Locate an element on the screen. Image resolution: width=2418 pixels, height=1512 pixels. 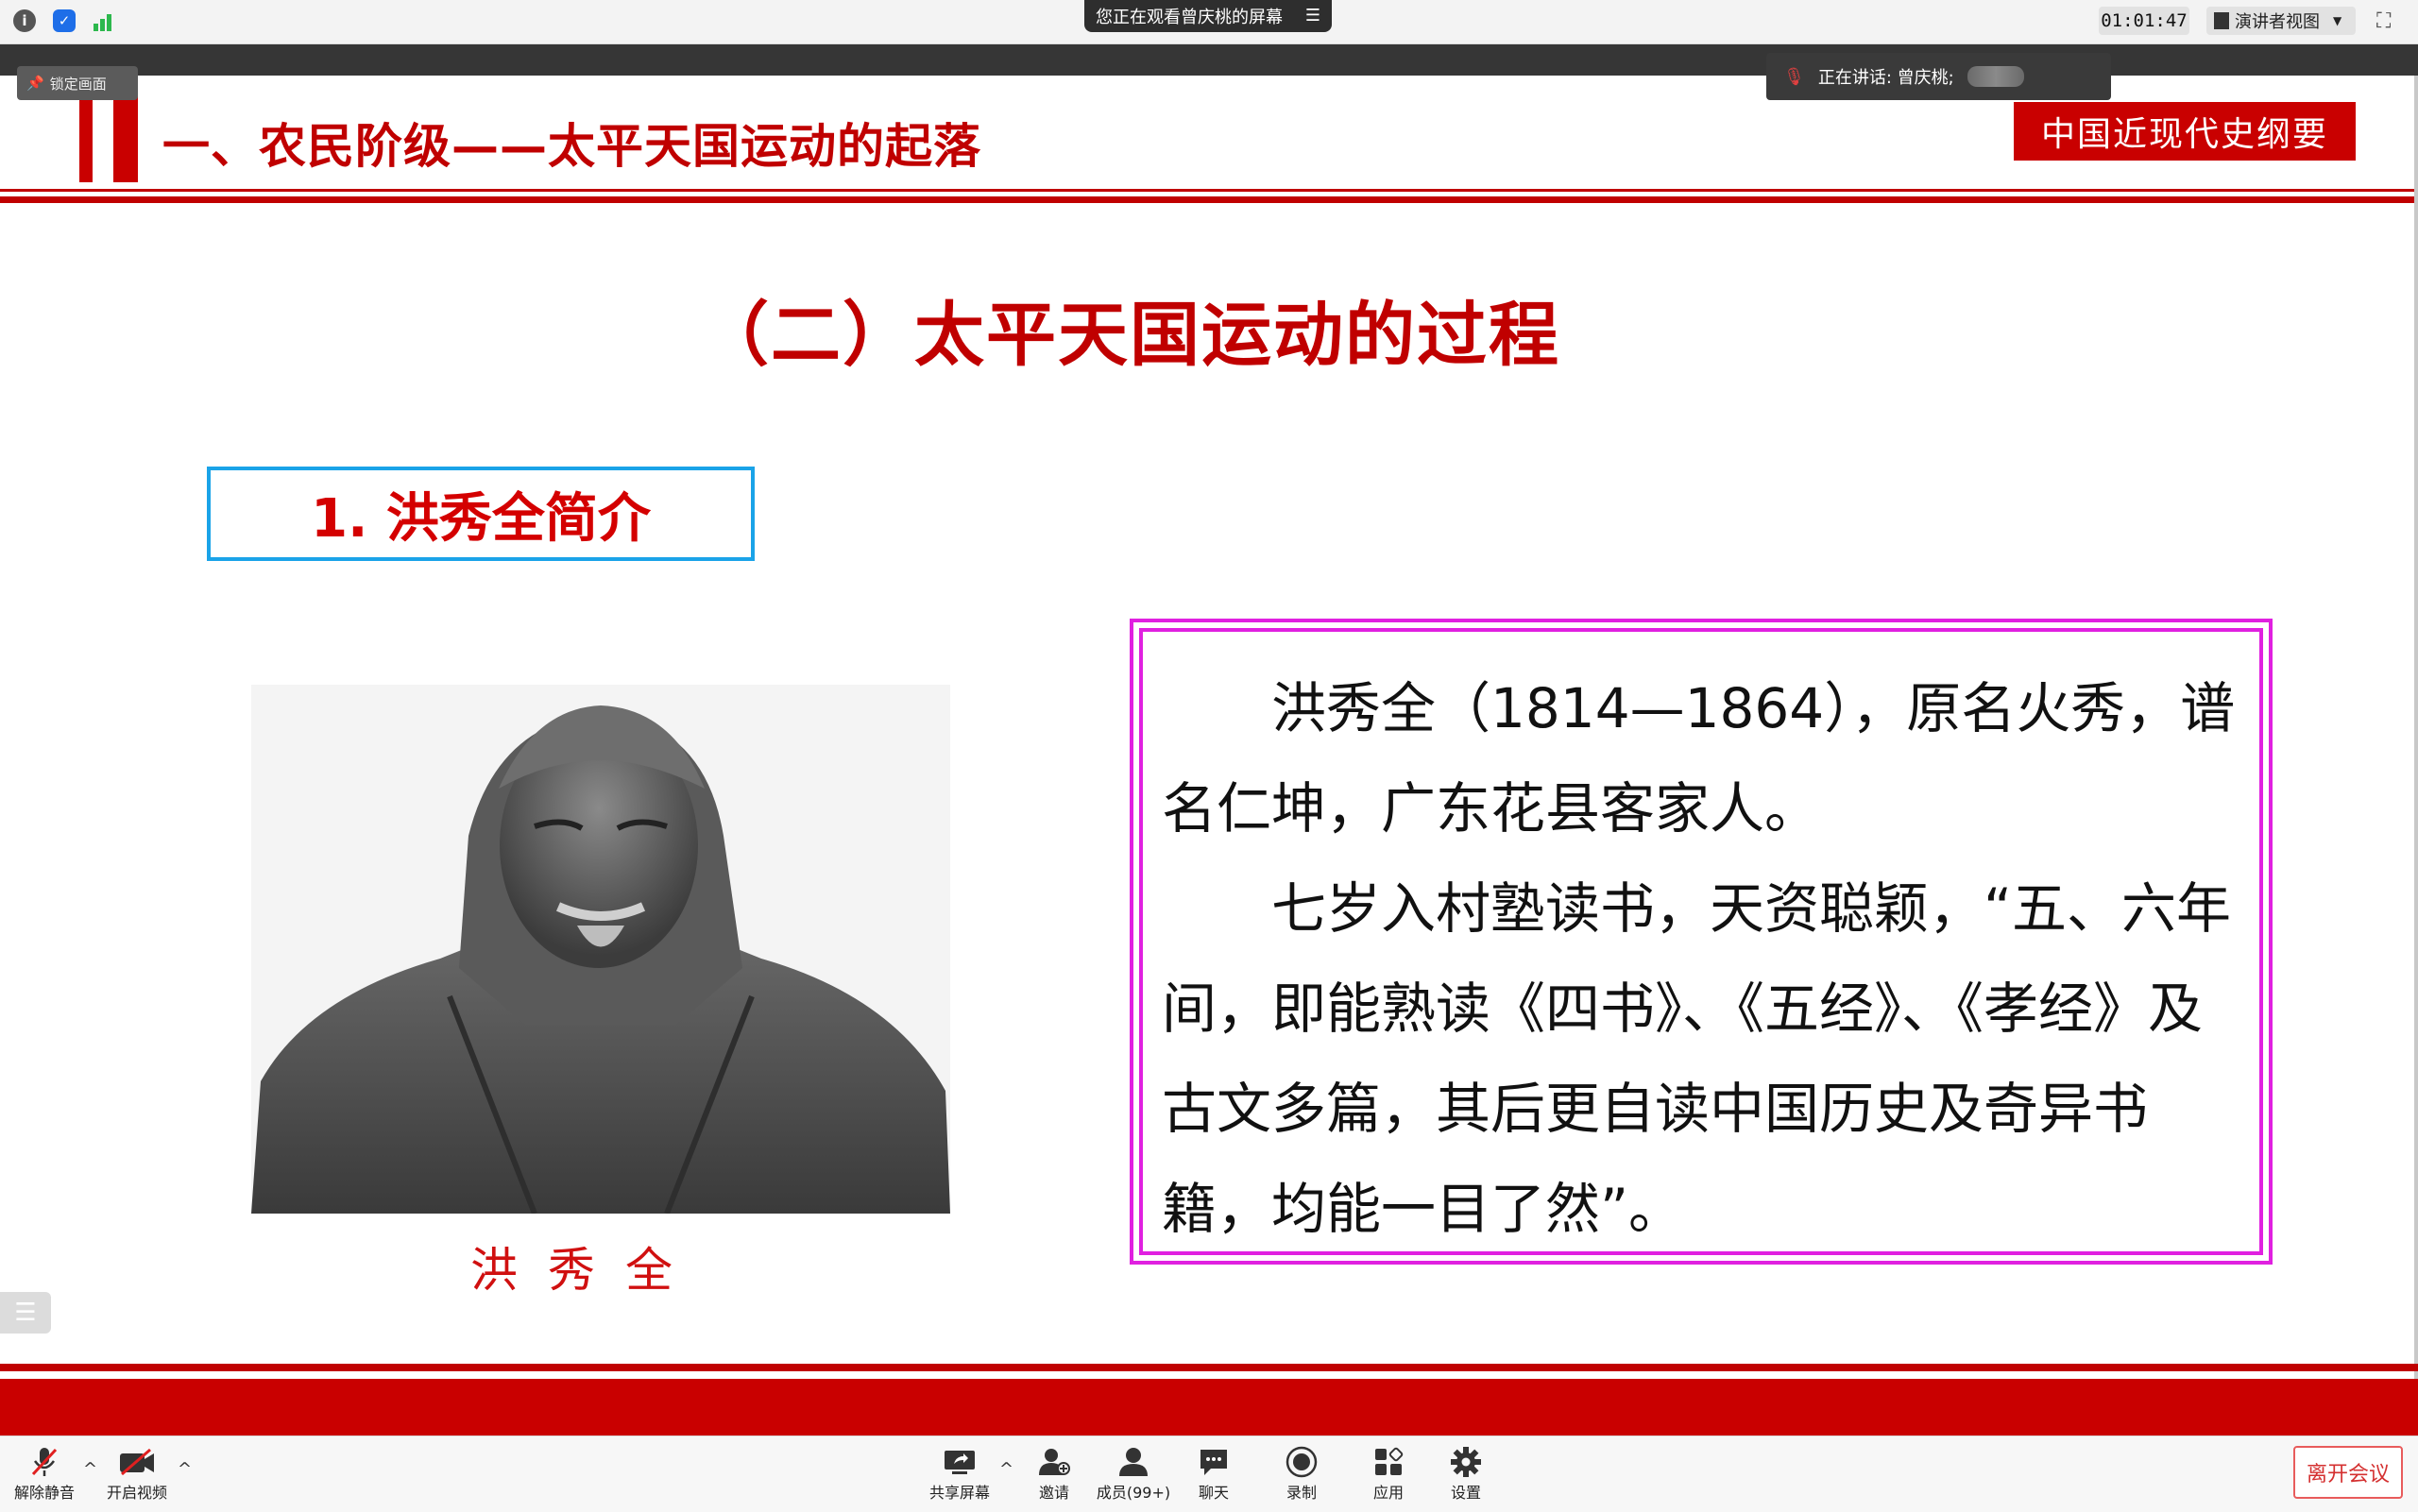
leave-meeting-button: 离开会议 is located at coordinates (2348, 1472).